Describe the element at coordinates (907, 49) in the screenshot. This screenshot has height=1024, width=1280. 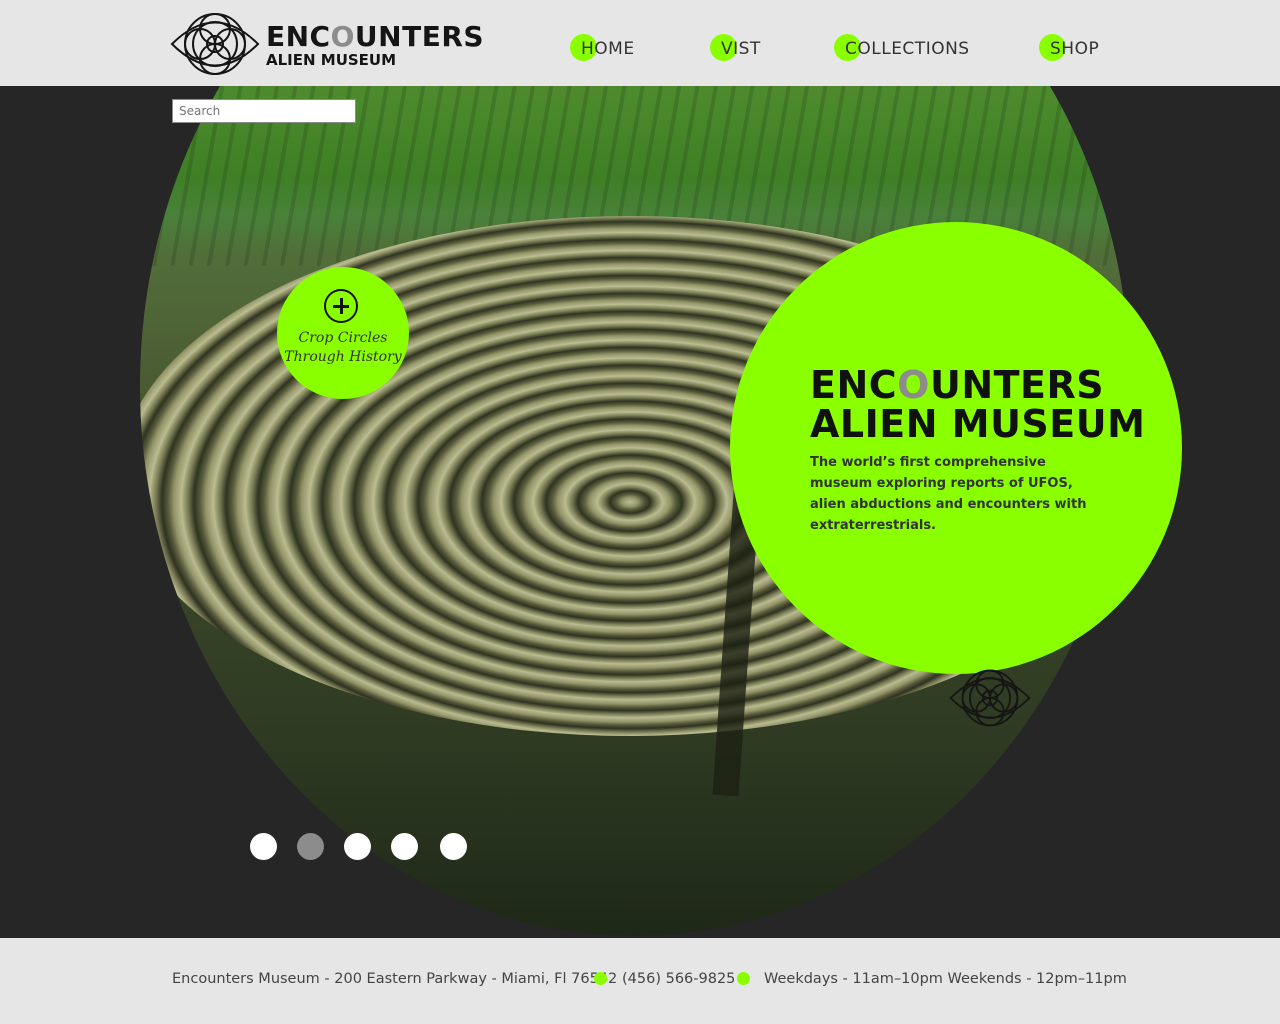
I see `nav-collections-label: COLLECTIONS` at that location.